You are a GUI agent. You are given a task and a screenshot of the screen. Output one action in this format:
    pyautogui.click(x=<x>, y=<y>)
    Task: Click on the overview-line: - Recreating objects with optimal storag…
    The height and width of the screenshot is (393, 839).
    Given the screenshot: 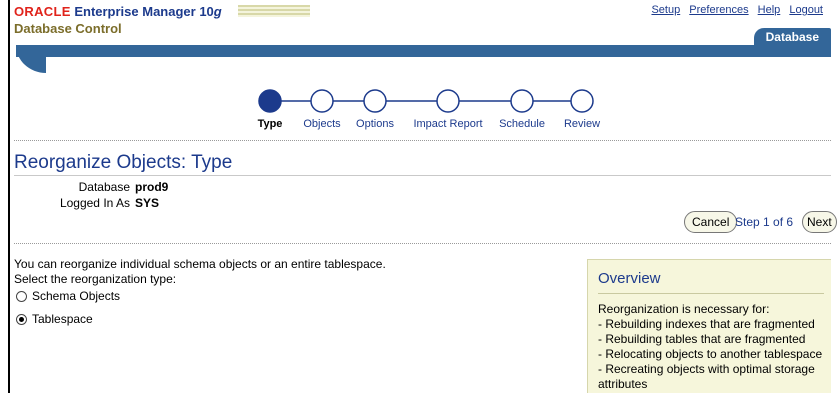 What is the action you would take?
    pyautogui.click(x=706, y=376)
    